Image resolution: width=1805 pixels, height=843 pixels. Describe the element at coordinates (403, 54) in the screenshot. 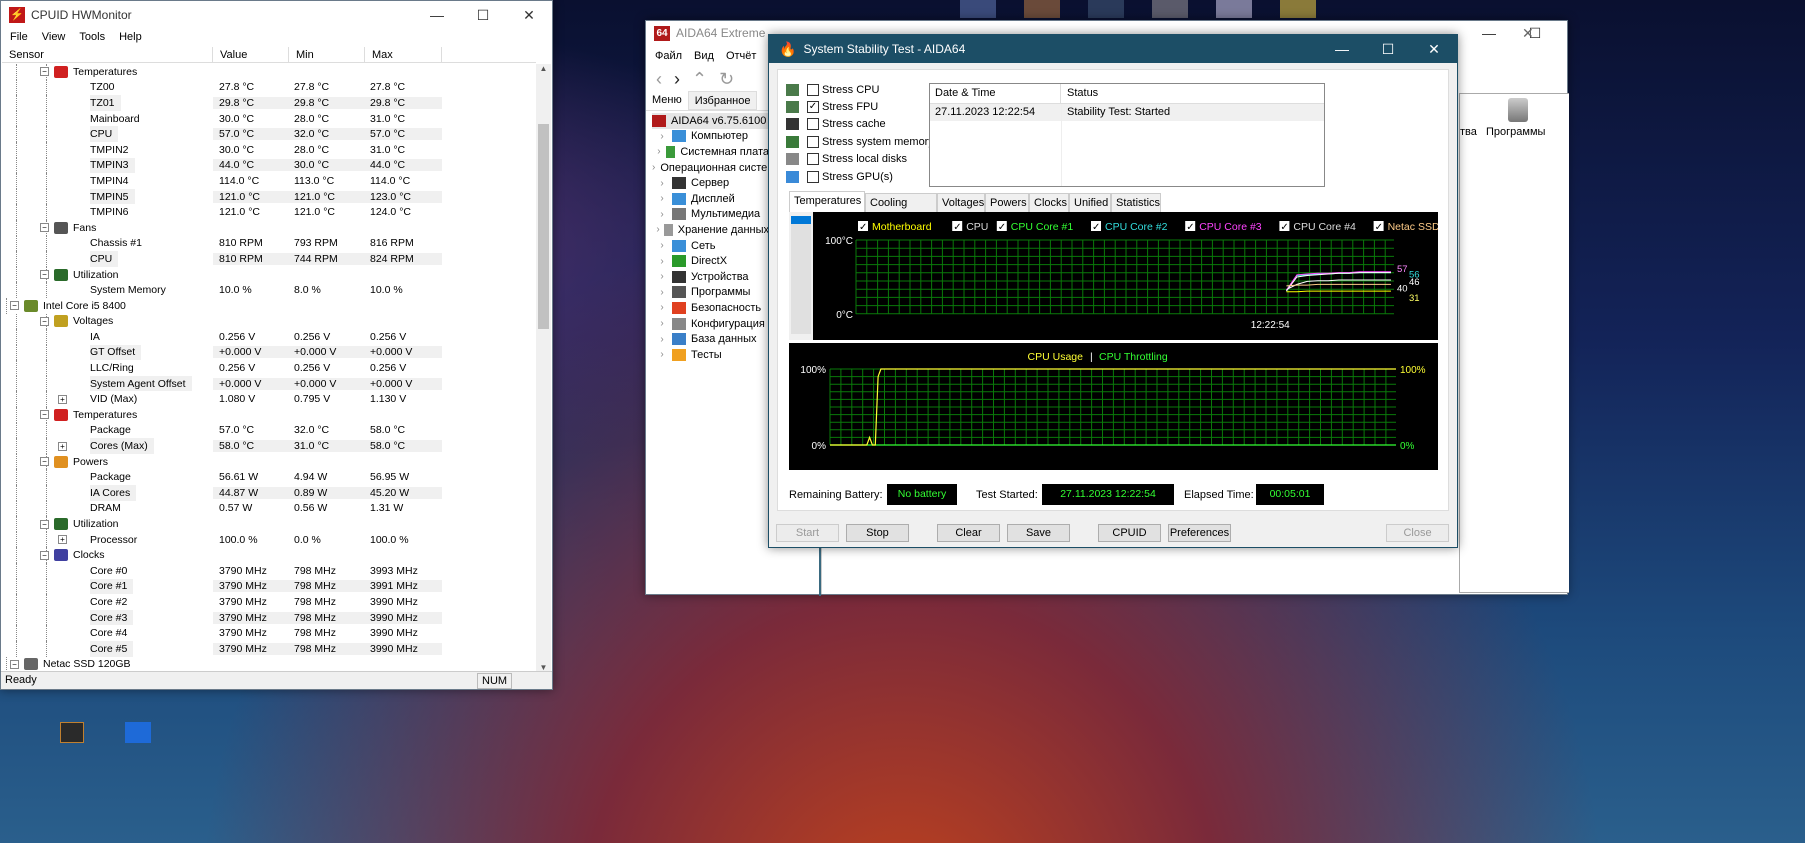

I see `column-max: Max` at that location.